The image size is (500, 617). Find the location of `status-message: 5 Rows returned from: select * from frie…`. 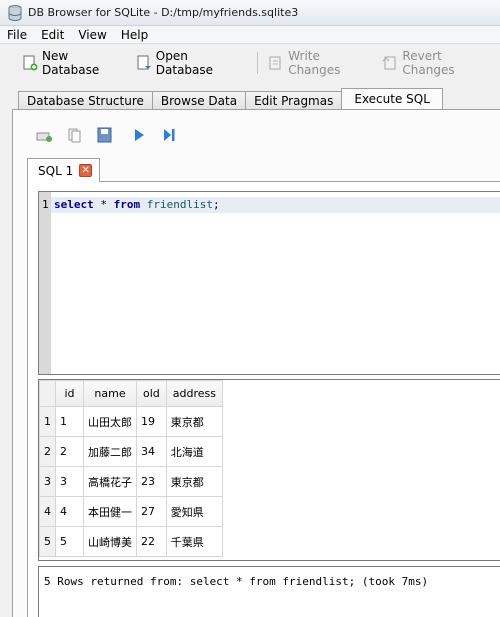

status-message: 5 Rows returned from: select * from frie… is located at coordinates (236, 581).